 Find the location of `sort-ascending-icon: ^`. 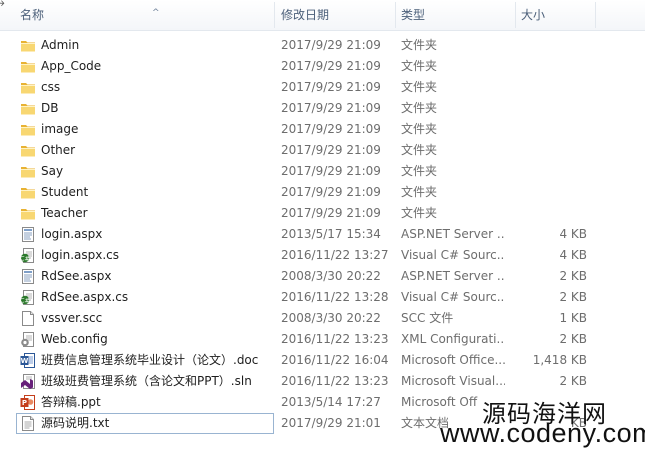

sort-ascending-icon: ^ is located at coordinates (156, 13).